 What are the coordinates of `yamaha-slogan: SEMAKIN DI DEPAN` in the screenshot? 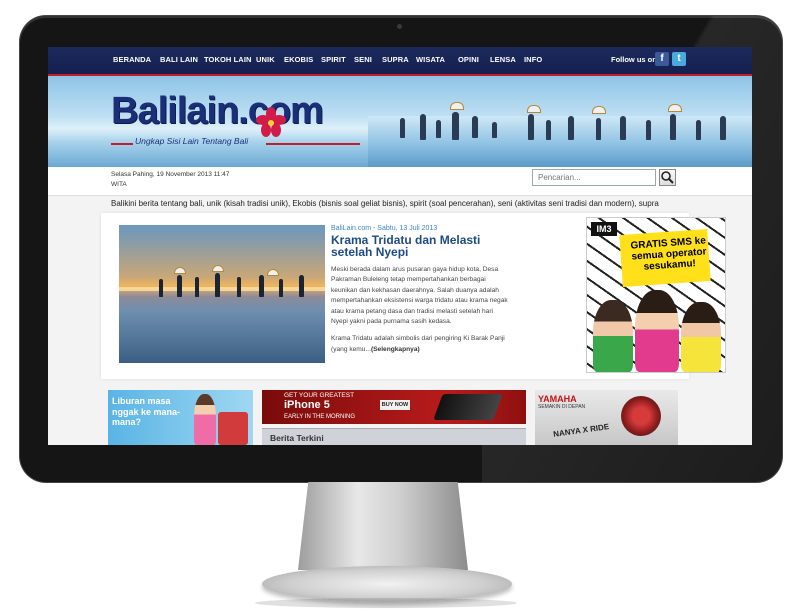 It's located at (562, 407).